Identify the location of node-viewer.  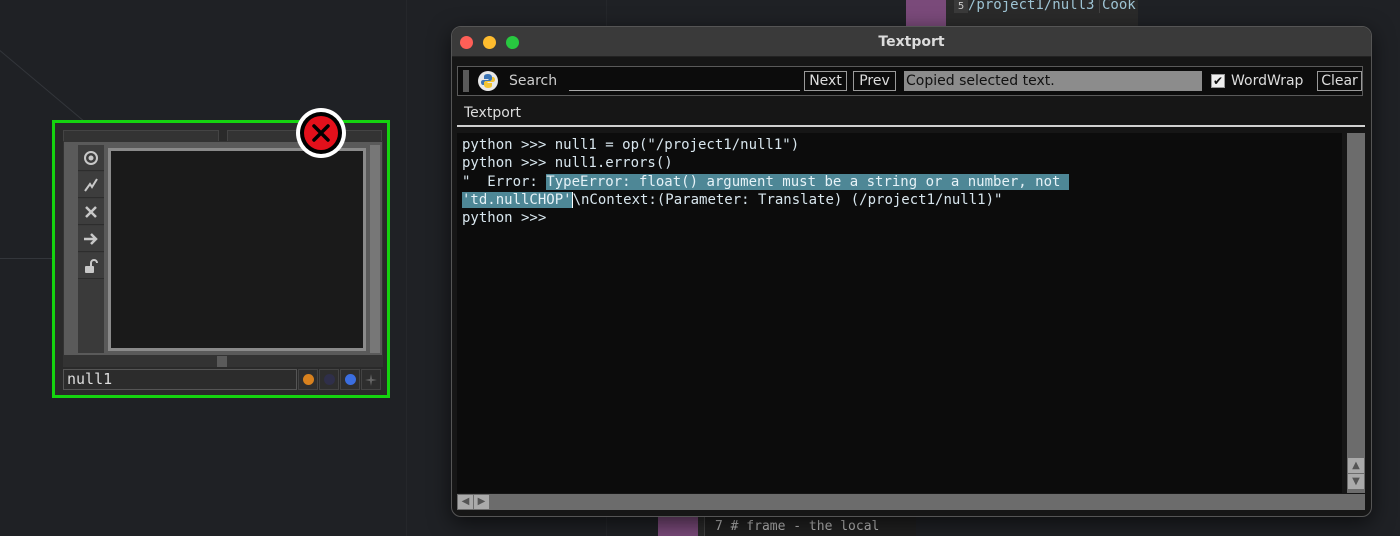
(237, 249).